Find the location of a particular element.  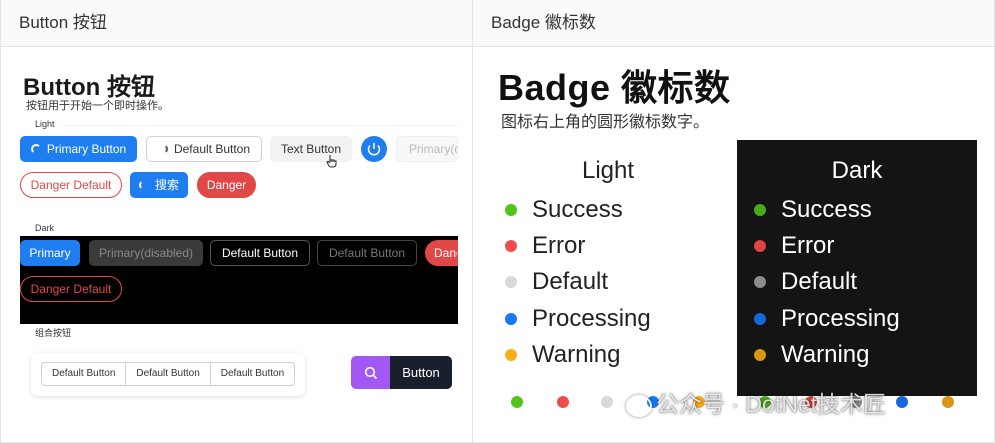

search-loading-button: 搜索 is located at coordinates (159, 185).